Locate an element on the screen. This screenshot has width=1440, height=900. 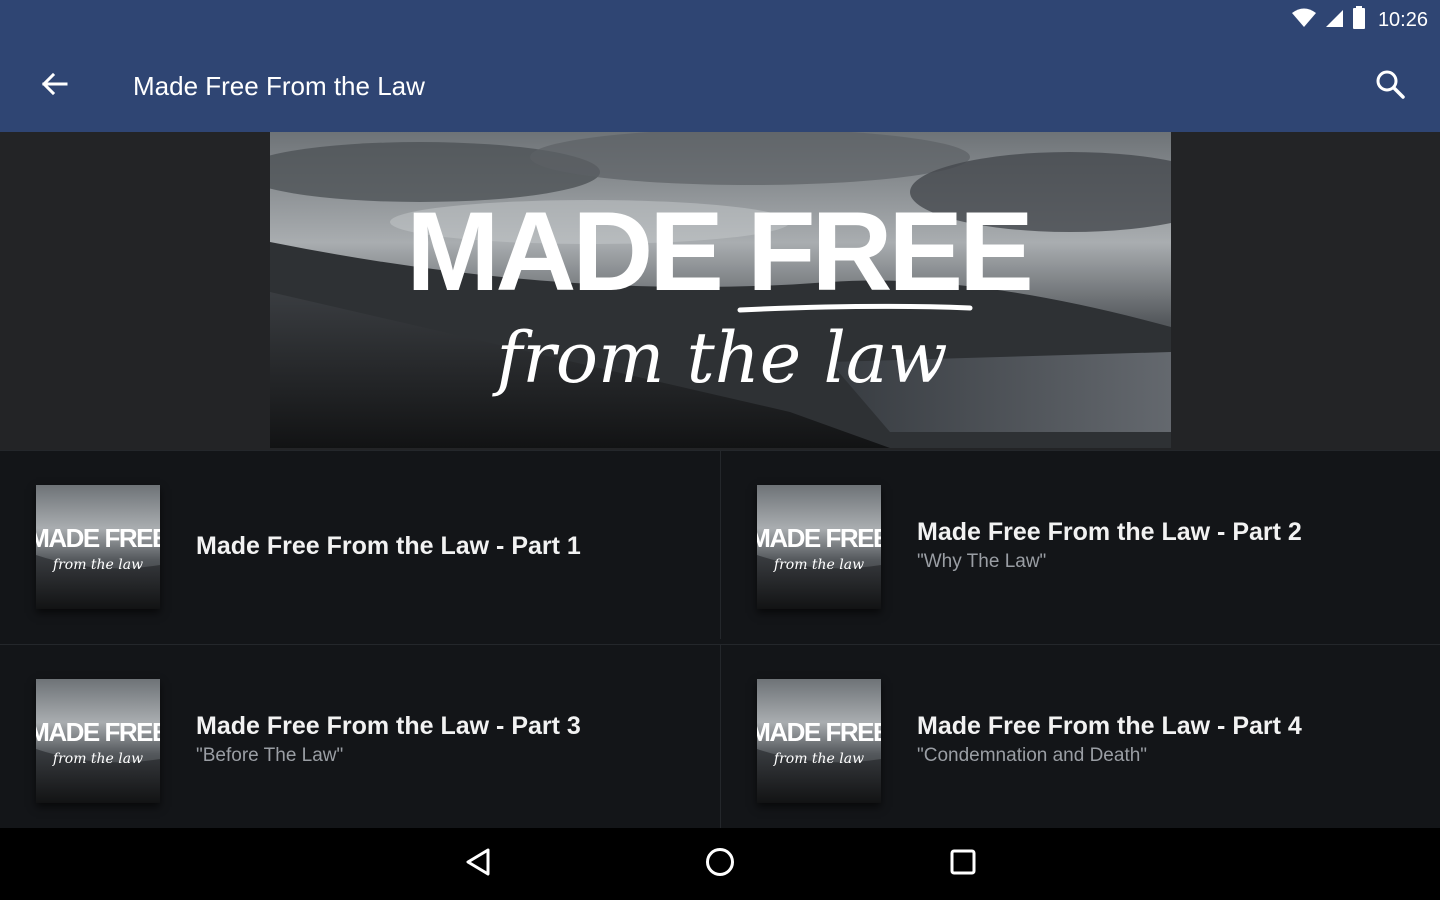
search-button is located at coordinates (1390, 86).